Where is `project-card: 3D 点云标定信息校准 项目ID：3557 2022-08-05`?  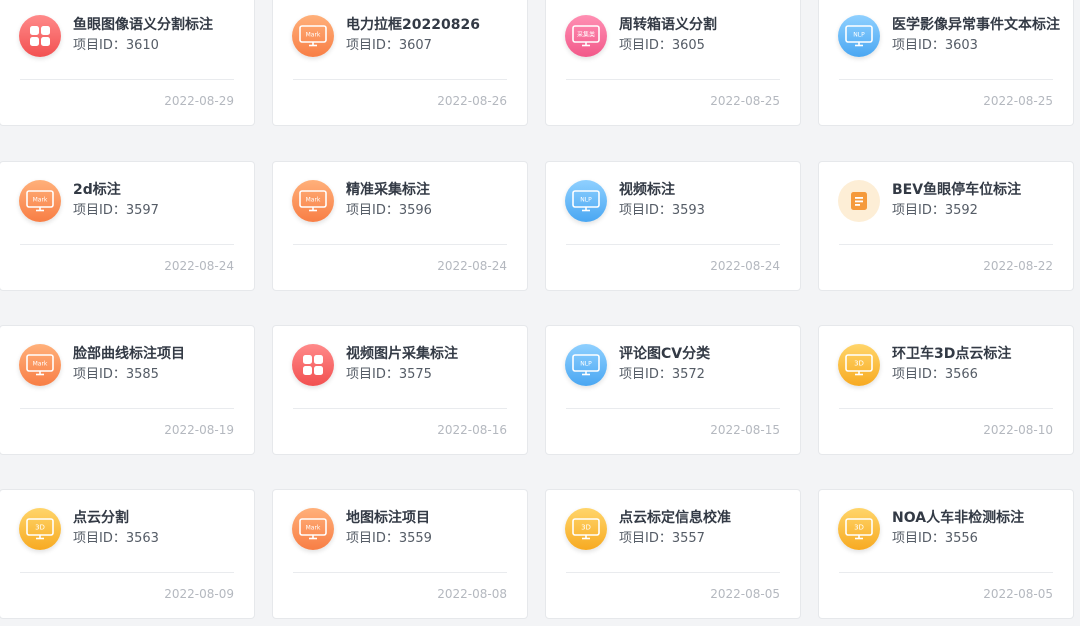 project-card: 3D 点云标定信息校准 项目ID：3557 2022-08-05 is located at coordinates (673, 554).